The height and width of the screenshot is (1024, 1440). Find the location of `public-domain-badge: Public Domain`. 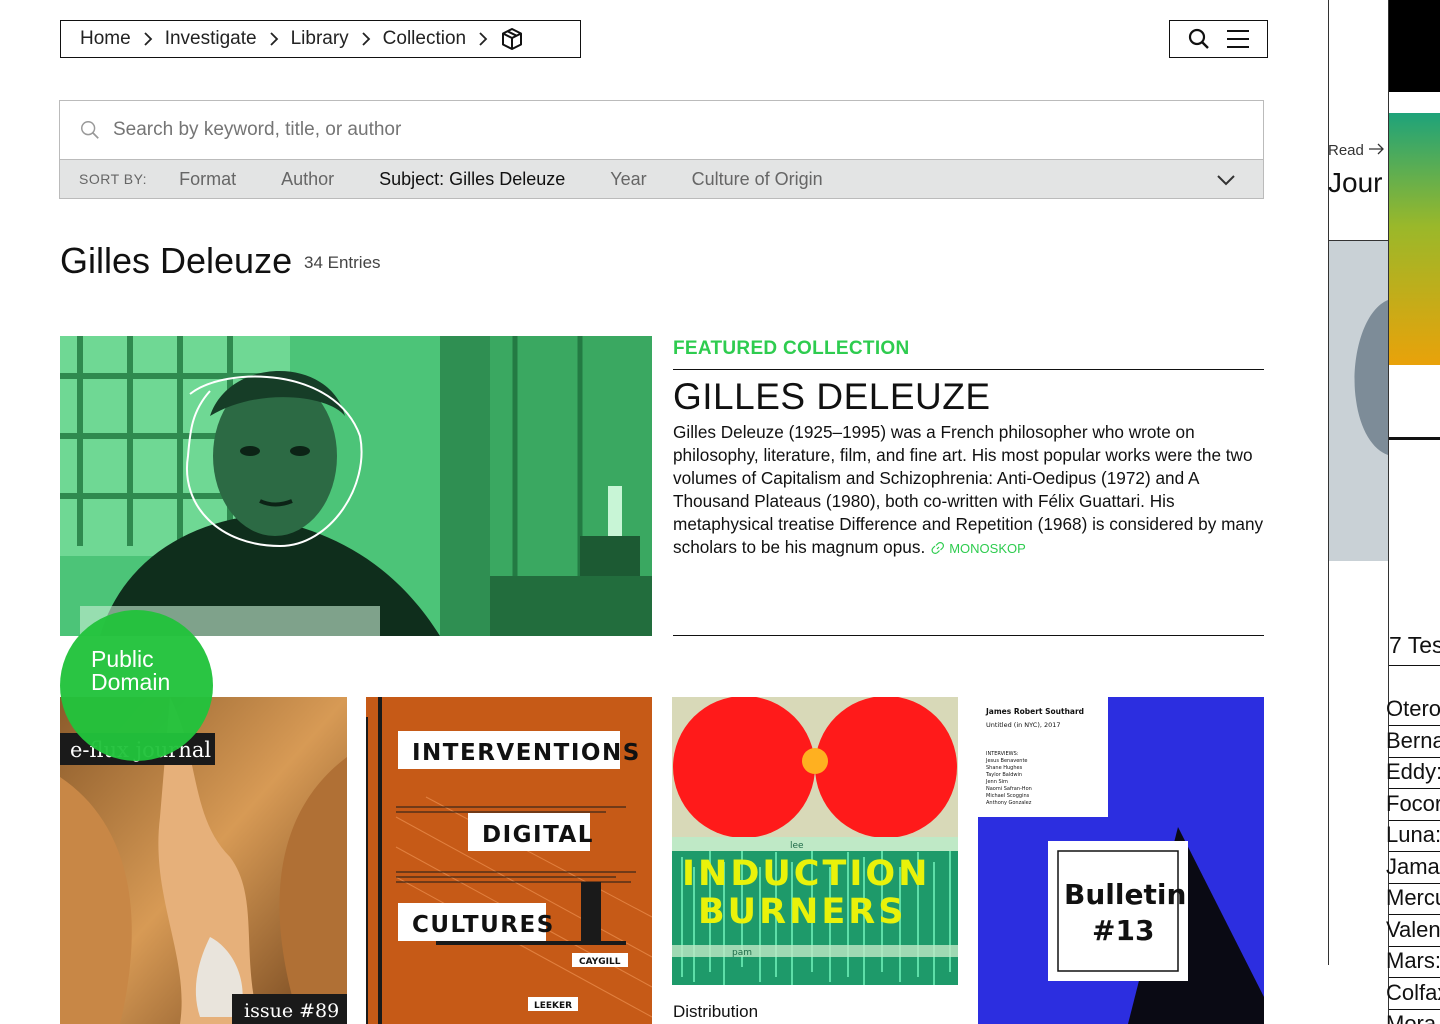

public-domain-badge: Public Domain is located at coordinates (136, 685).